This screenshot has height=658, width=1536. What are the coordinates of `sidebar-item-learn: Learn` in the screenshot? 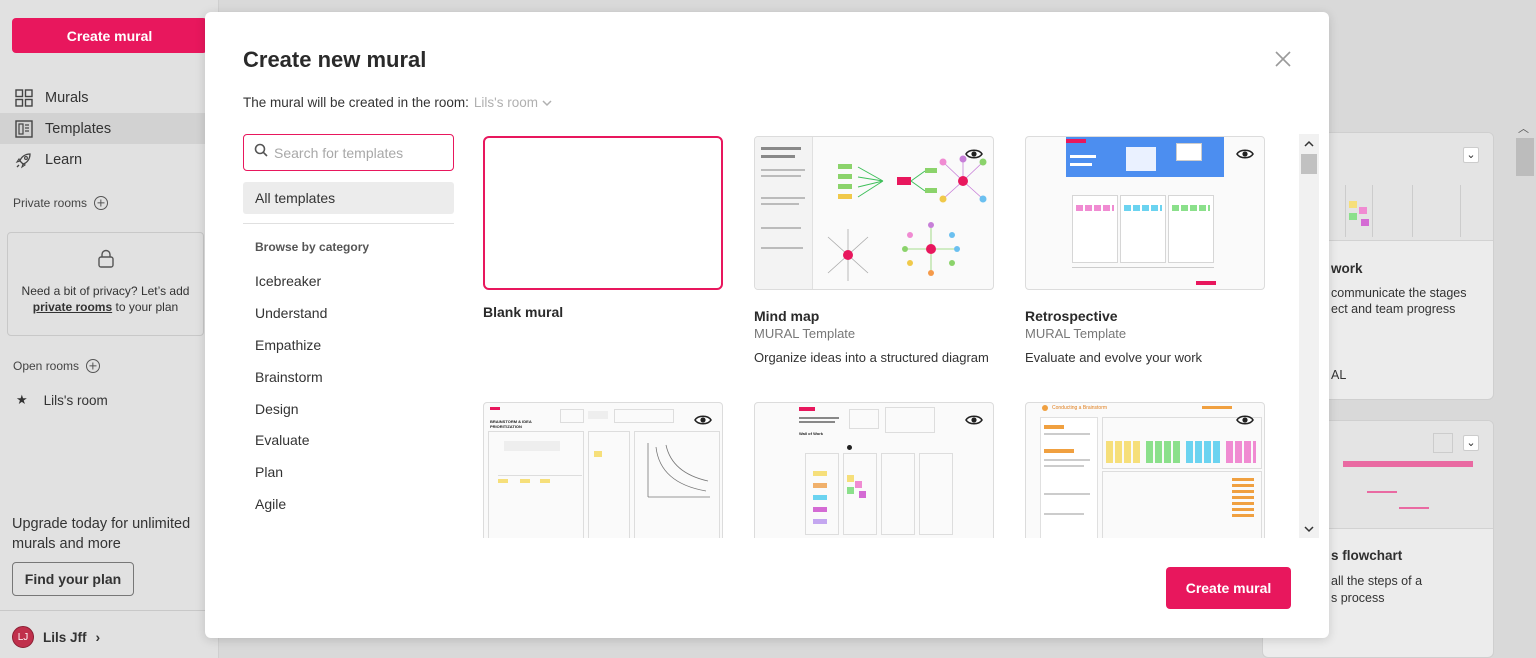 It's located at (109, 159).